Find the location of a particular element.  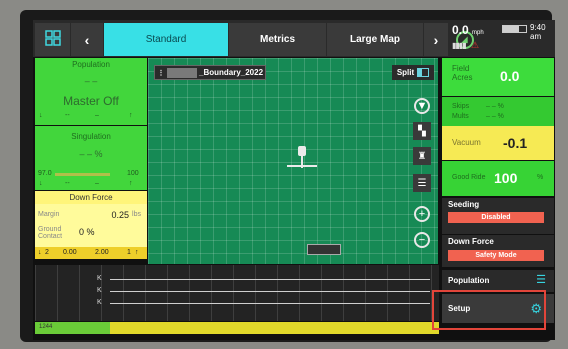

singulation-min: 97.0 is located at coordinates (45, 173).